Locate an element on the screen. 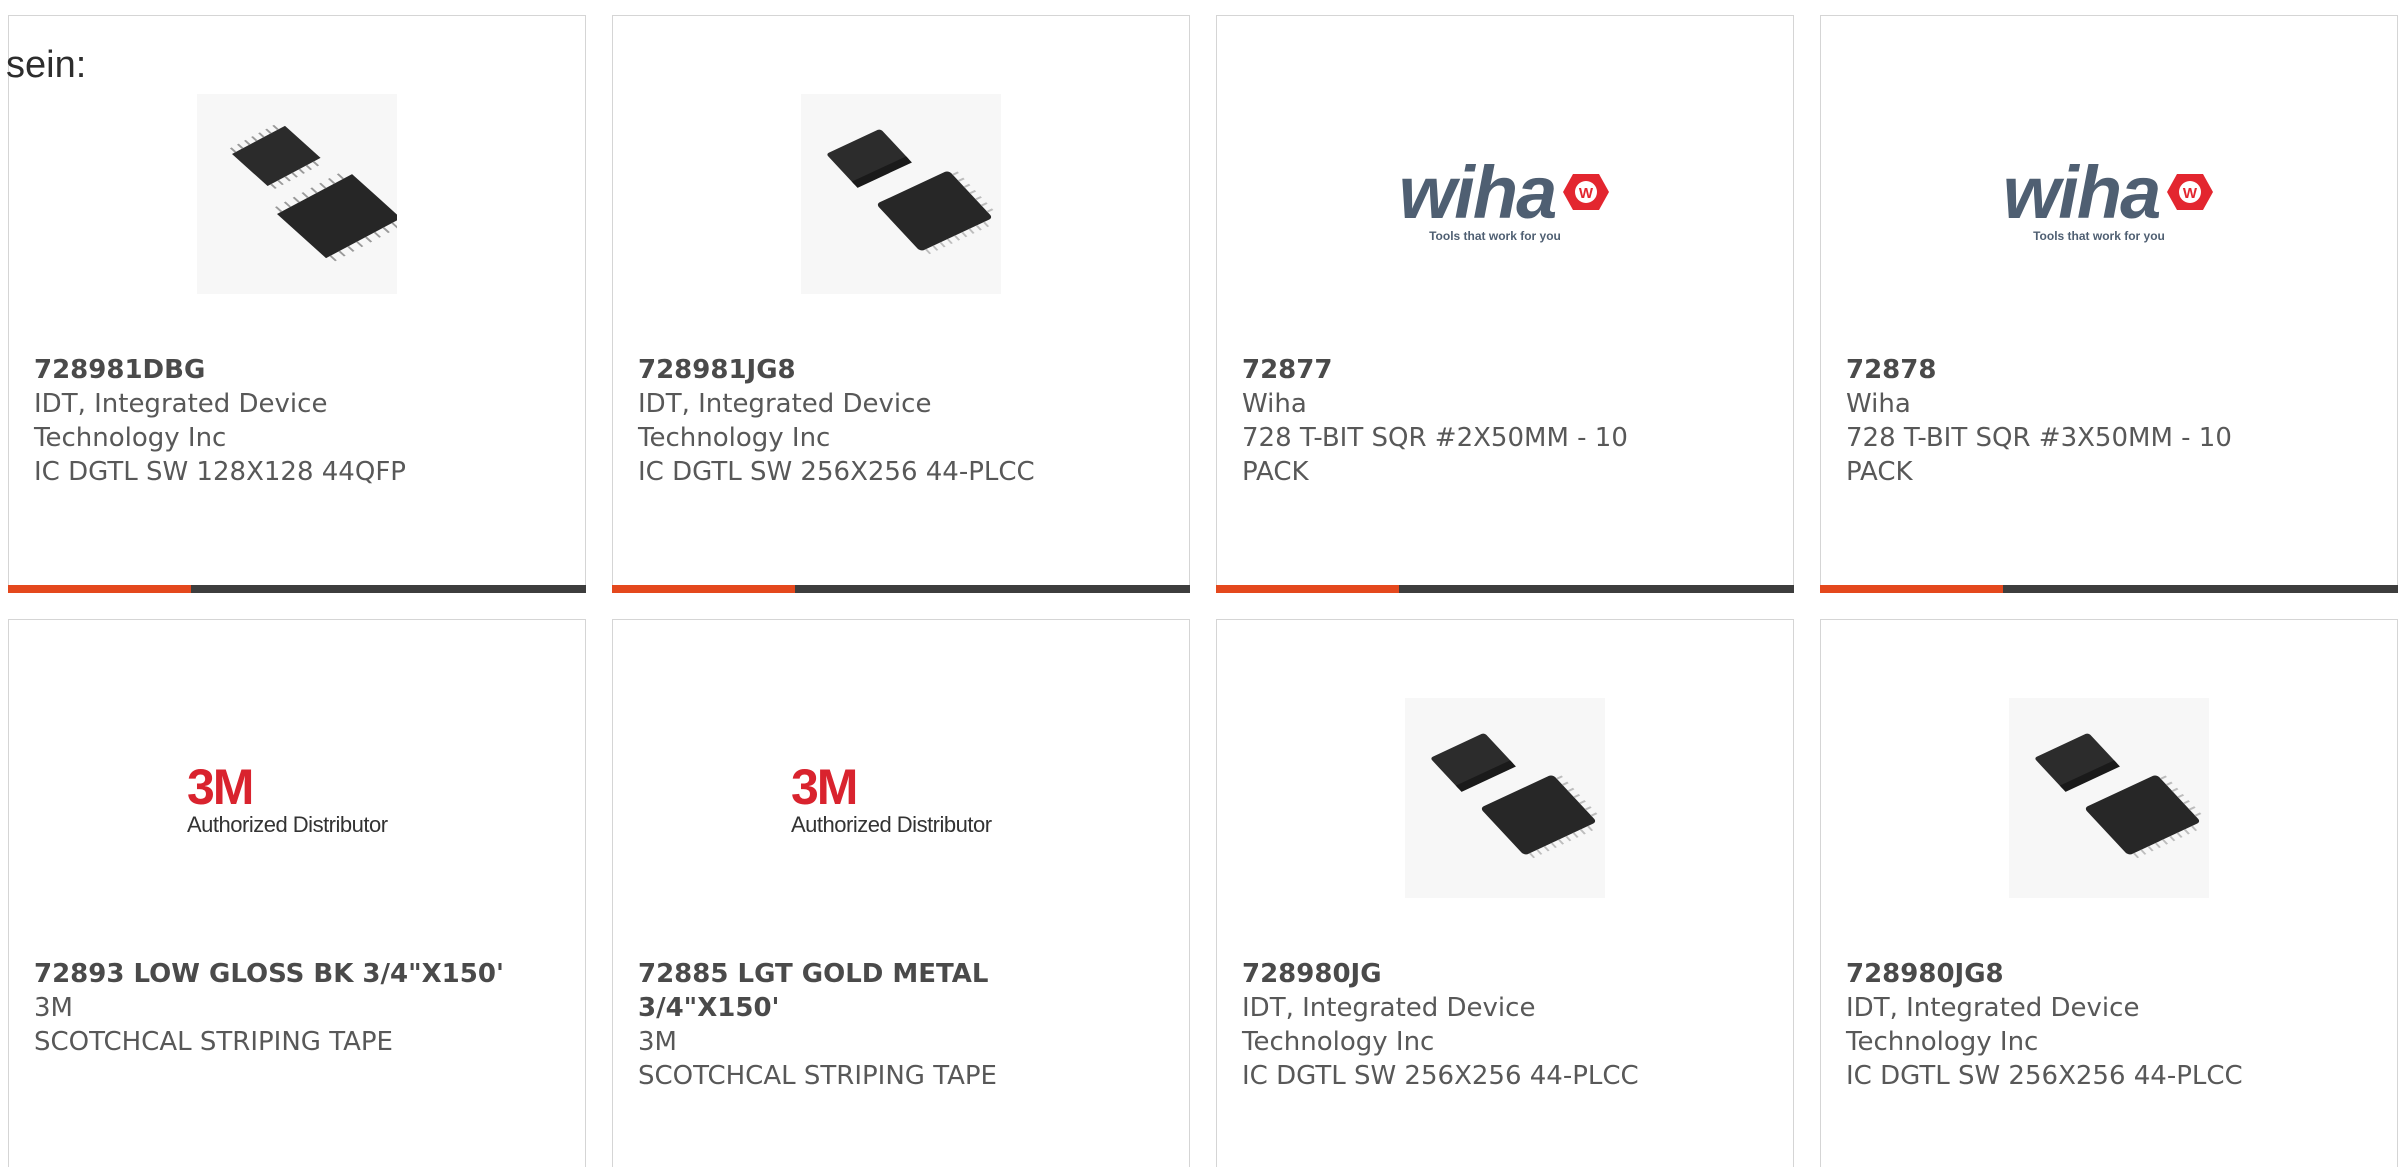  part-number-link: 72878 is located at coordinates (2096, 370).